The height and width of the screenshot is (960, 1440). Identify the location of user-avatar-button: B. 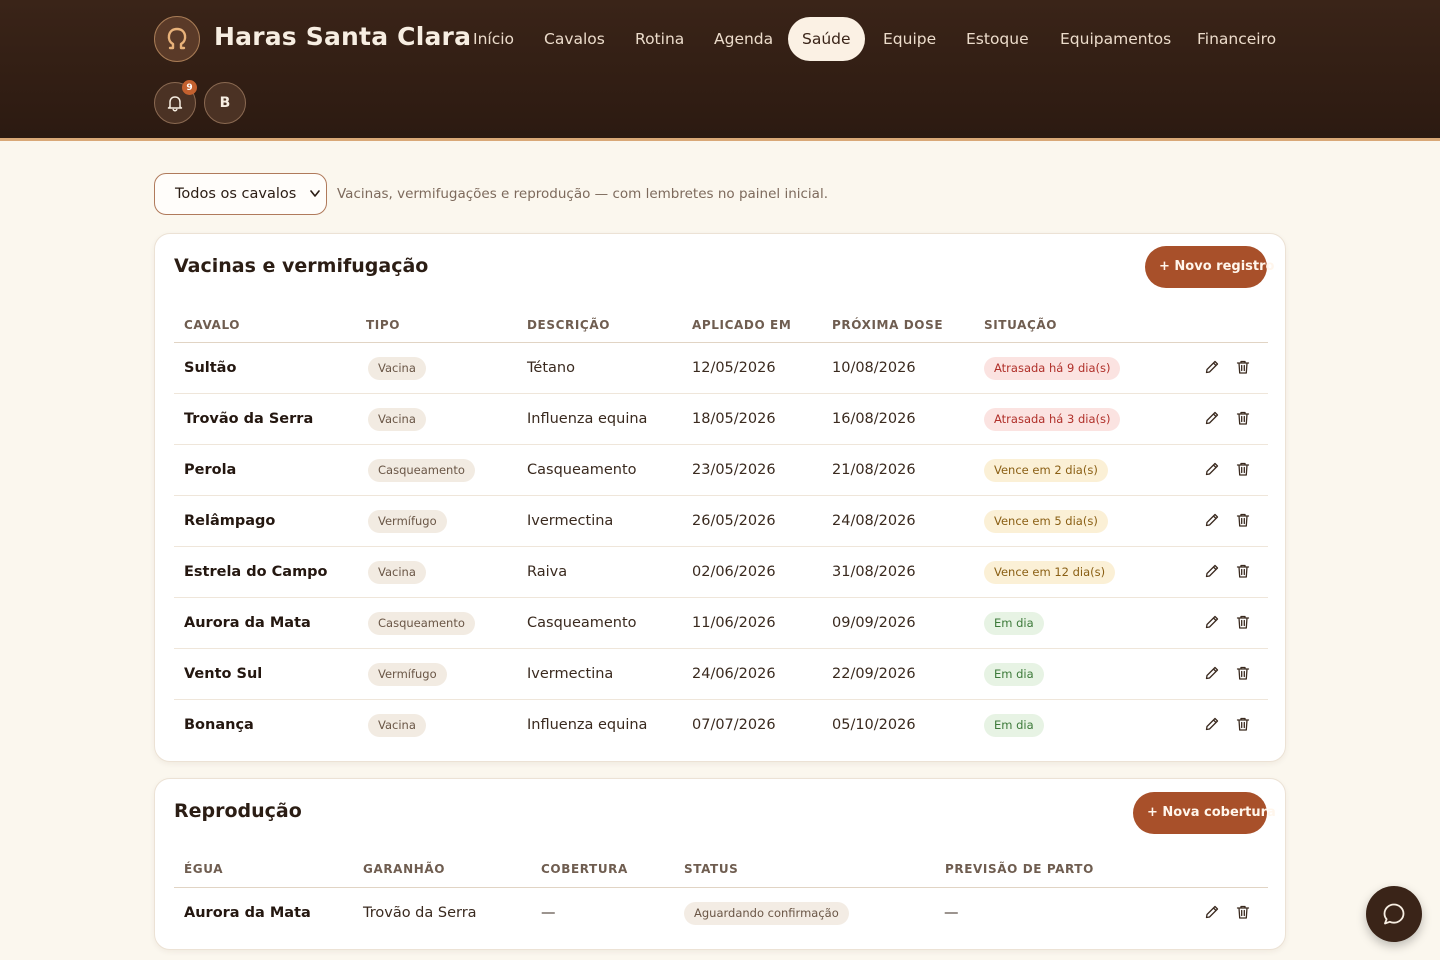
(225, 103).